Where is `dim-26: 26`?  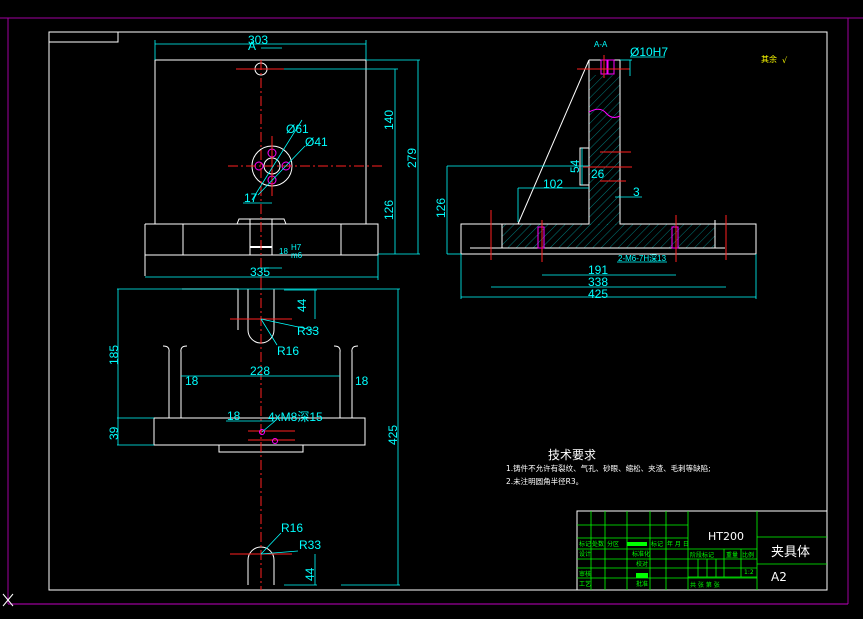 dim-26: 26 is located at coordinates (598, 174).